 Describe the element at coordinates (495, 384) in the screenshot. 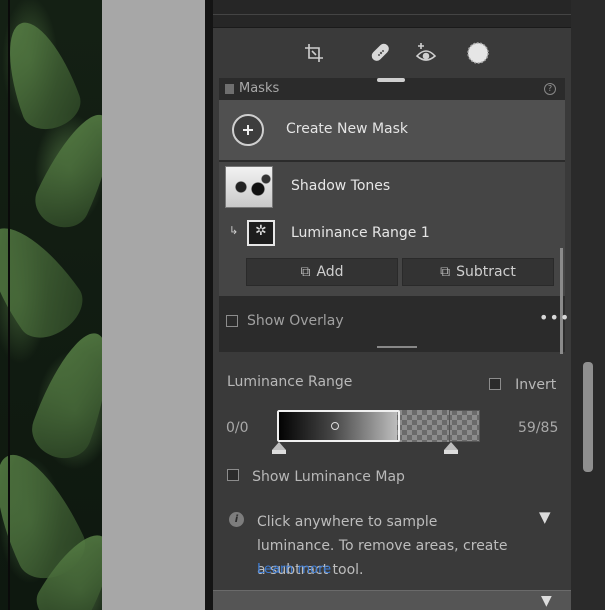

I see `invert-checkbox` at that location.